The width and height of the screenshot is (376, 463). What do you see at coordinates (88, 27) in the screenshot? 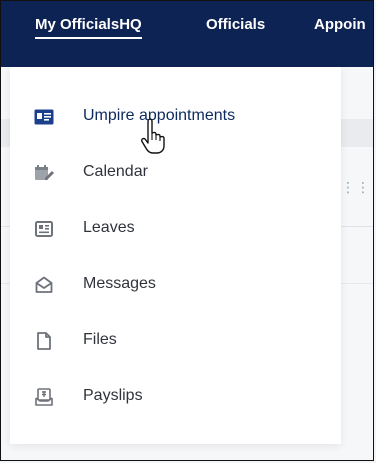
I see `nav-my-officialshq: My OfficialsHQ` at bounding box center [88, 27].